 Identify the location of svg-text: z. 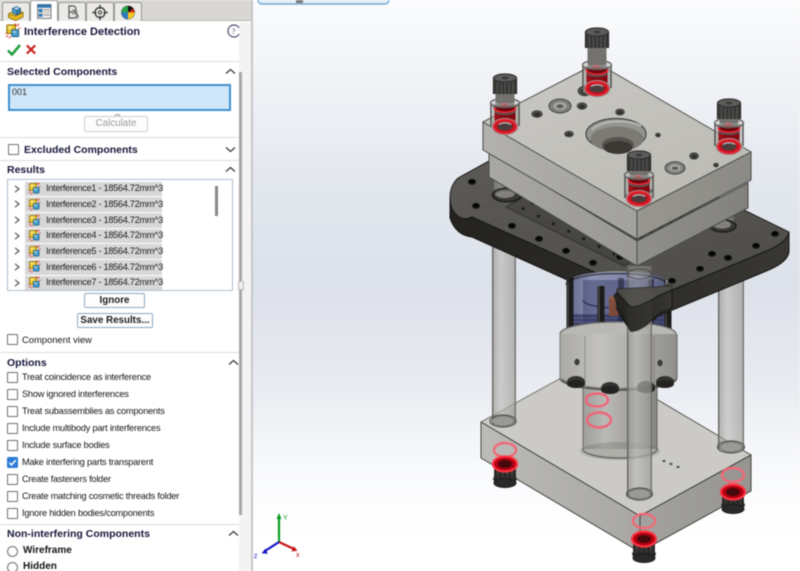
(256, 556).